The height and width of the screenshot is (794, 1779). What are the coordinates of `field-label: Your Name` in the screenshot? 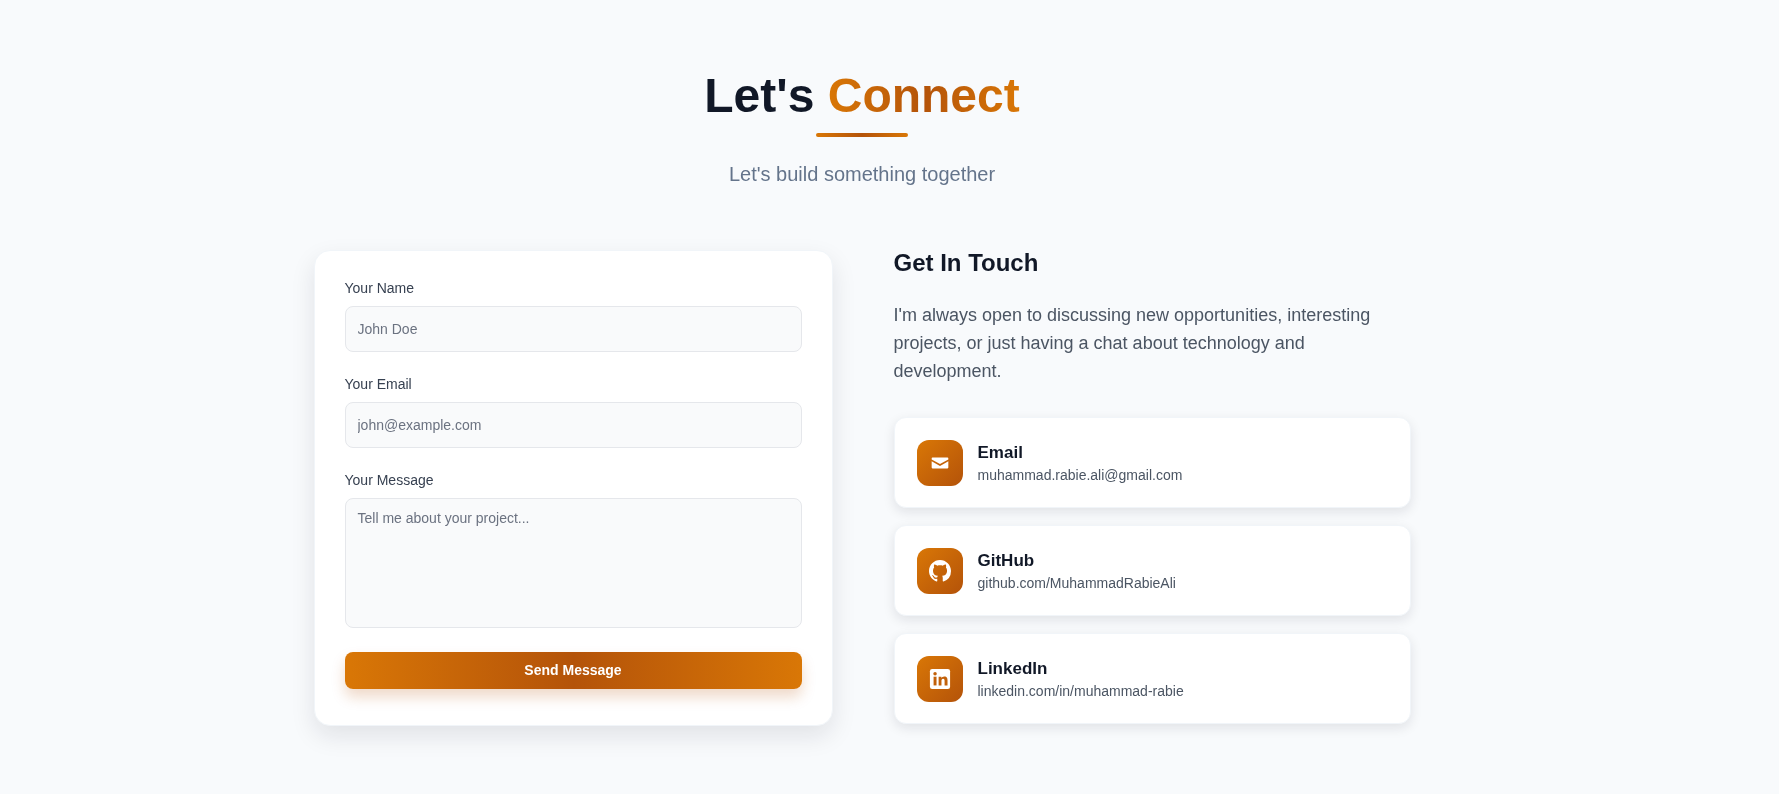 It's located at (379, 288).